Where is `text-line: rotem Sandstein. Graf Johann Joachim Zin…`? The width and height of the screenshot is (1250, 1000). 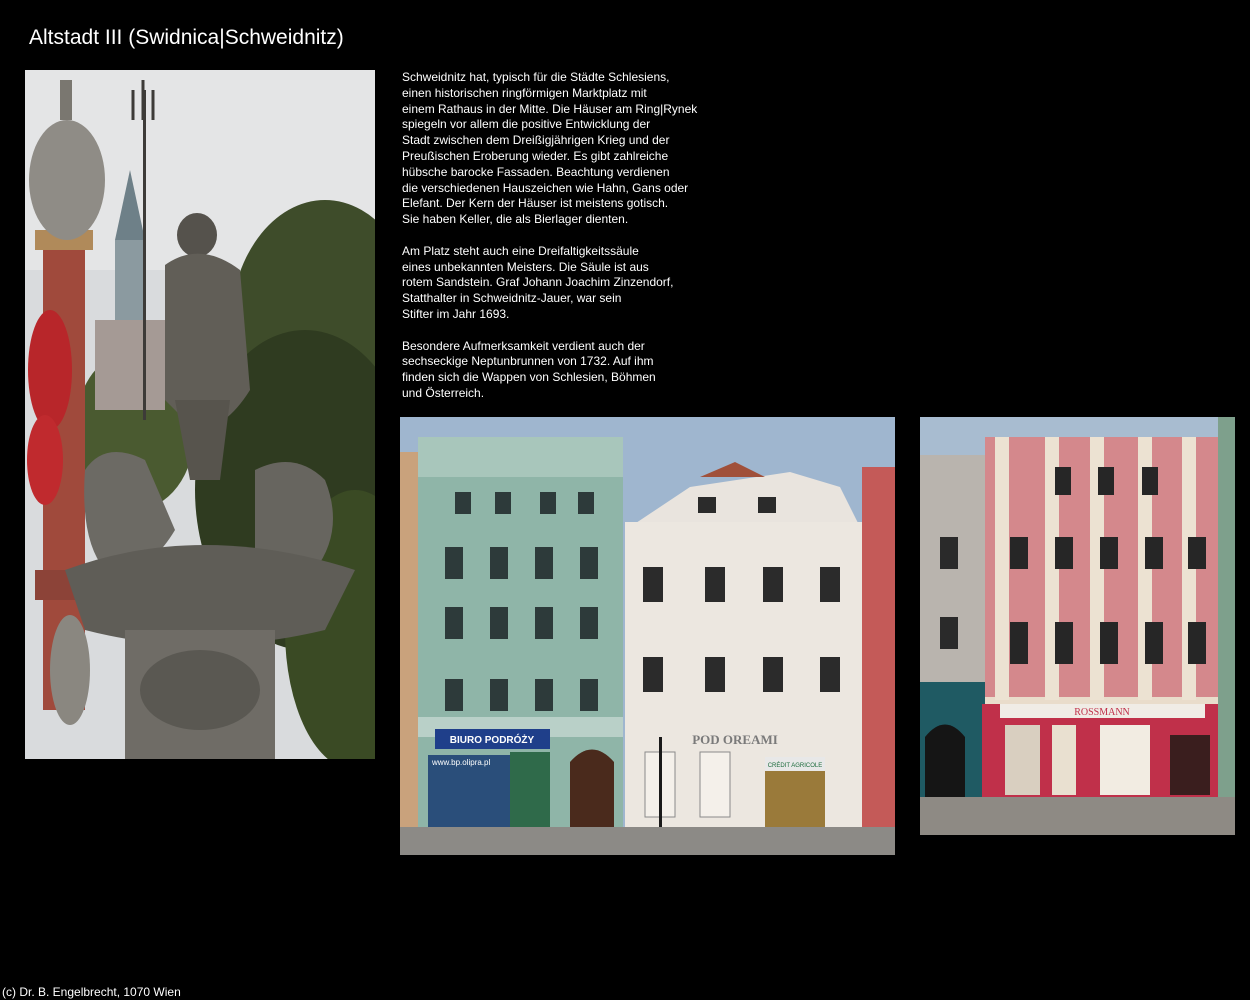 text-line: rotem Sandstein. Graf Johann Joachim Zin… is located at coordinates (538, 282).